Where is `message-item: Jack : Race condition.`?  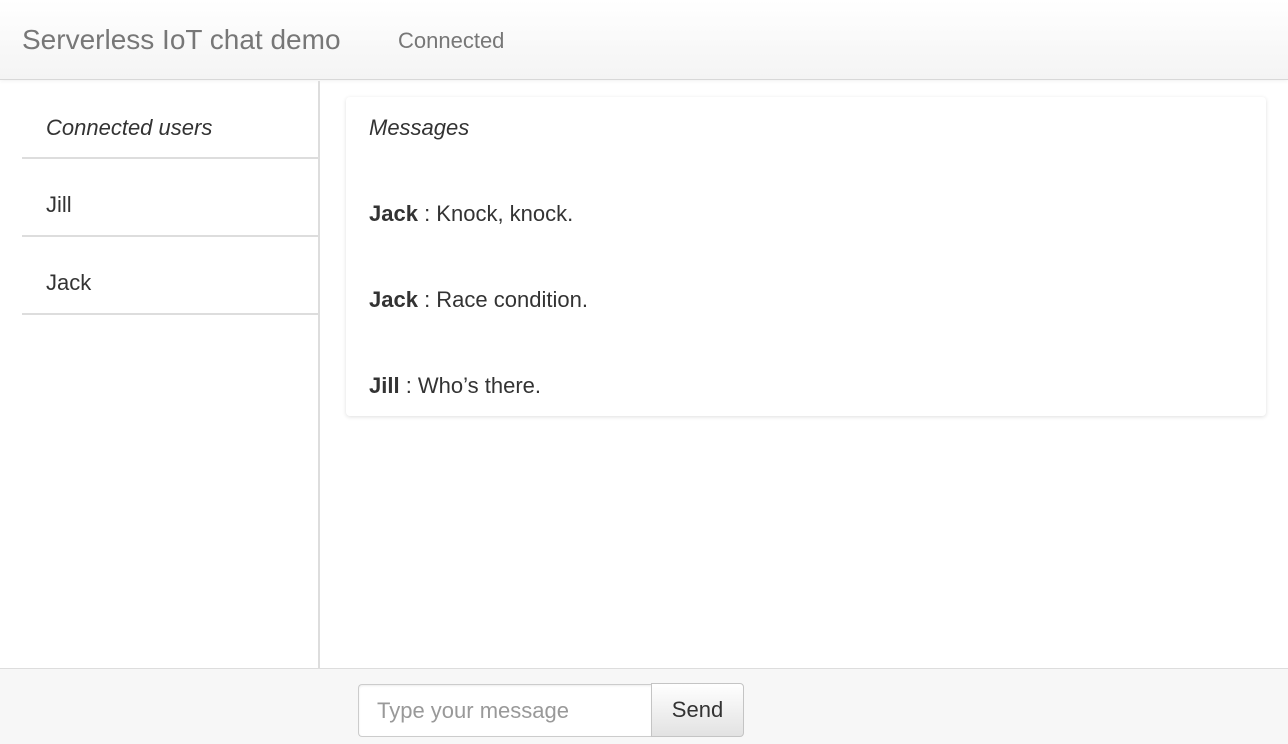 message-item: Jack : Race condition. is located at coordinates (478, 300).